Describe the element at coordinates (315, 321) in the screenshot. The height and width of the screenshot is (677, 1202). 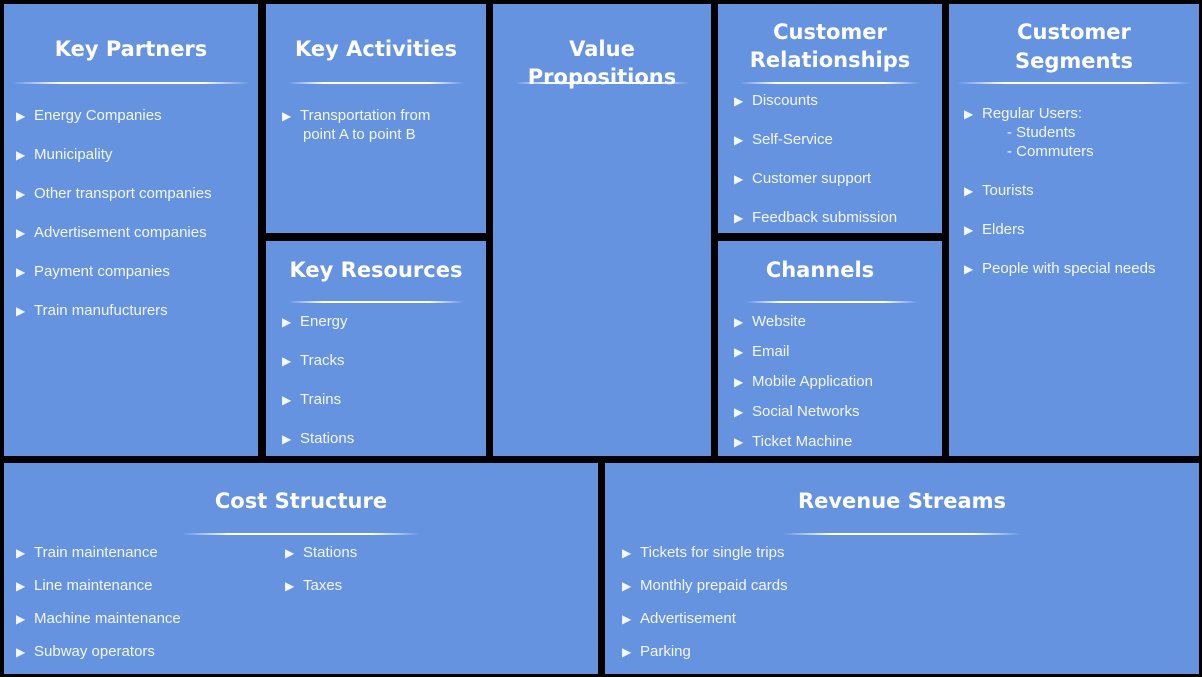
I see `list-item: ▶ Energy` at that location.